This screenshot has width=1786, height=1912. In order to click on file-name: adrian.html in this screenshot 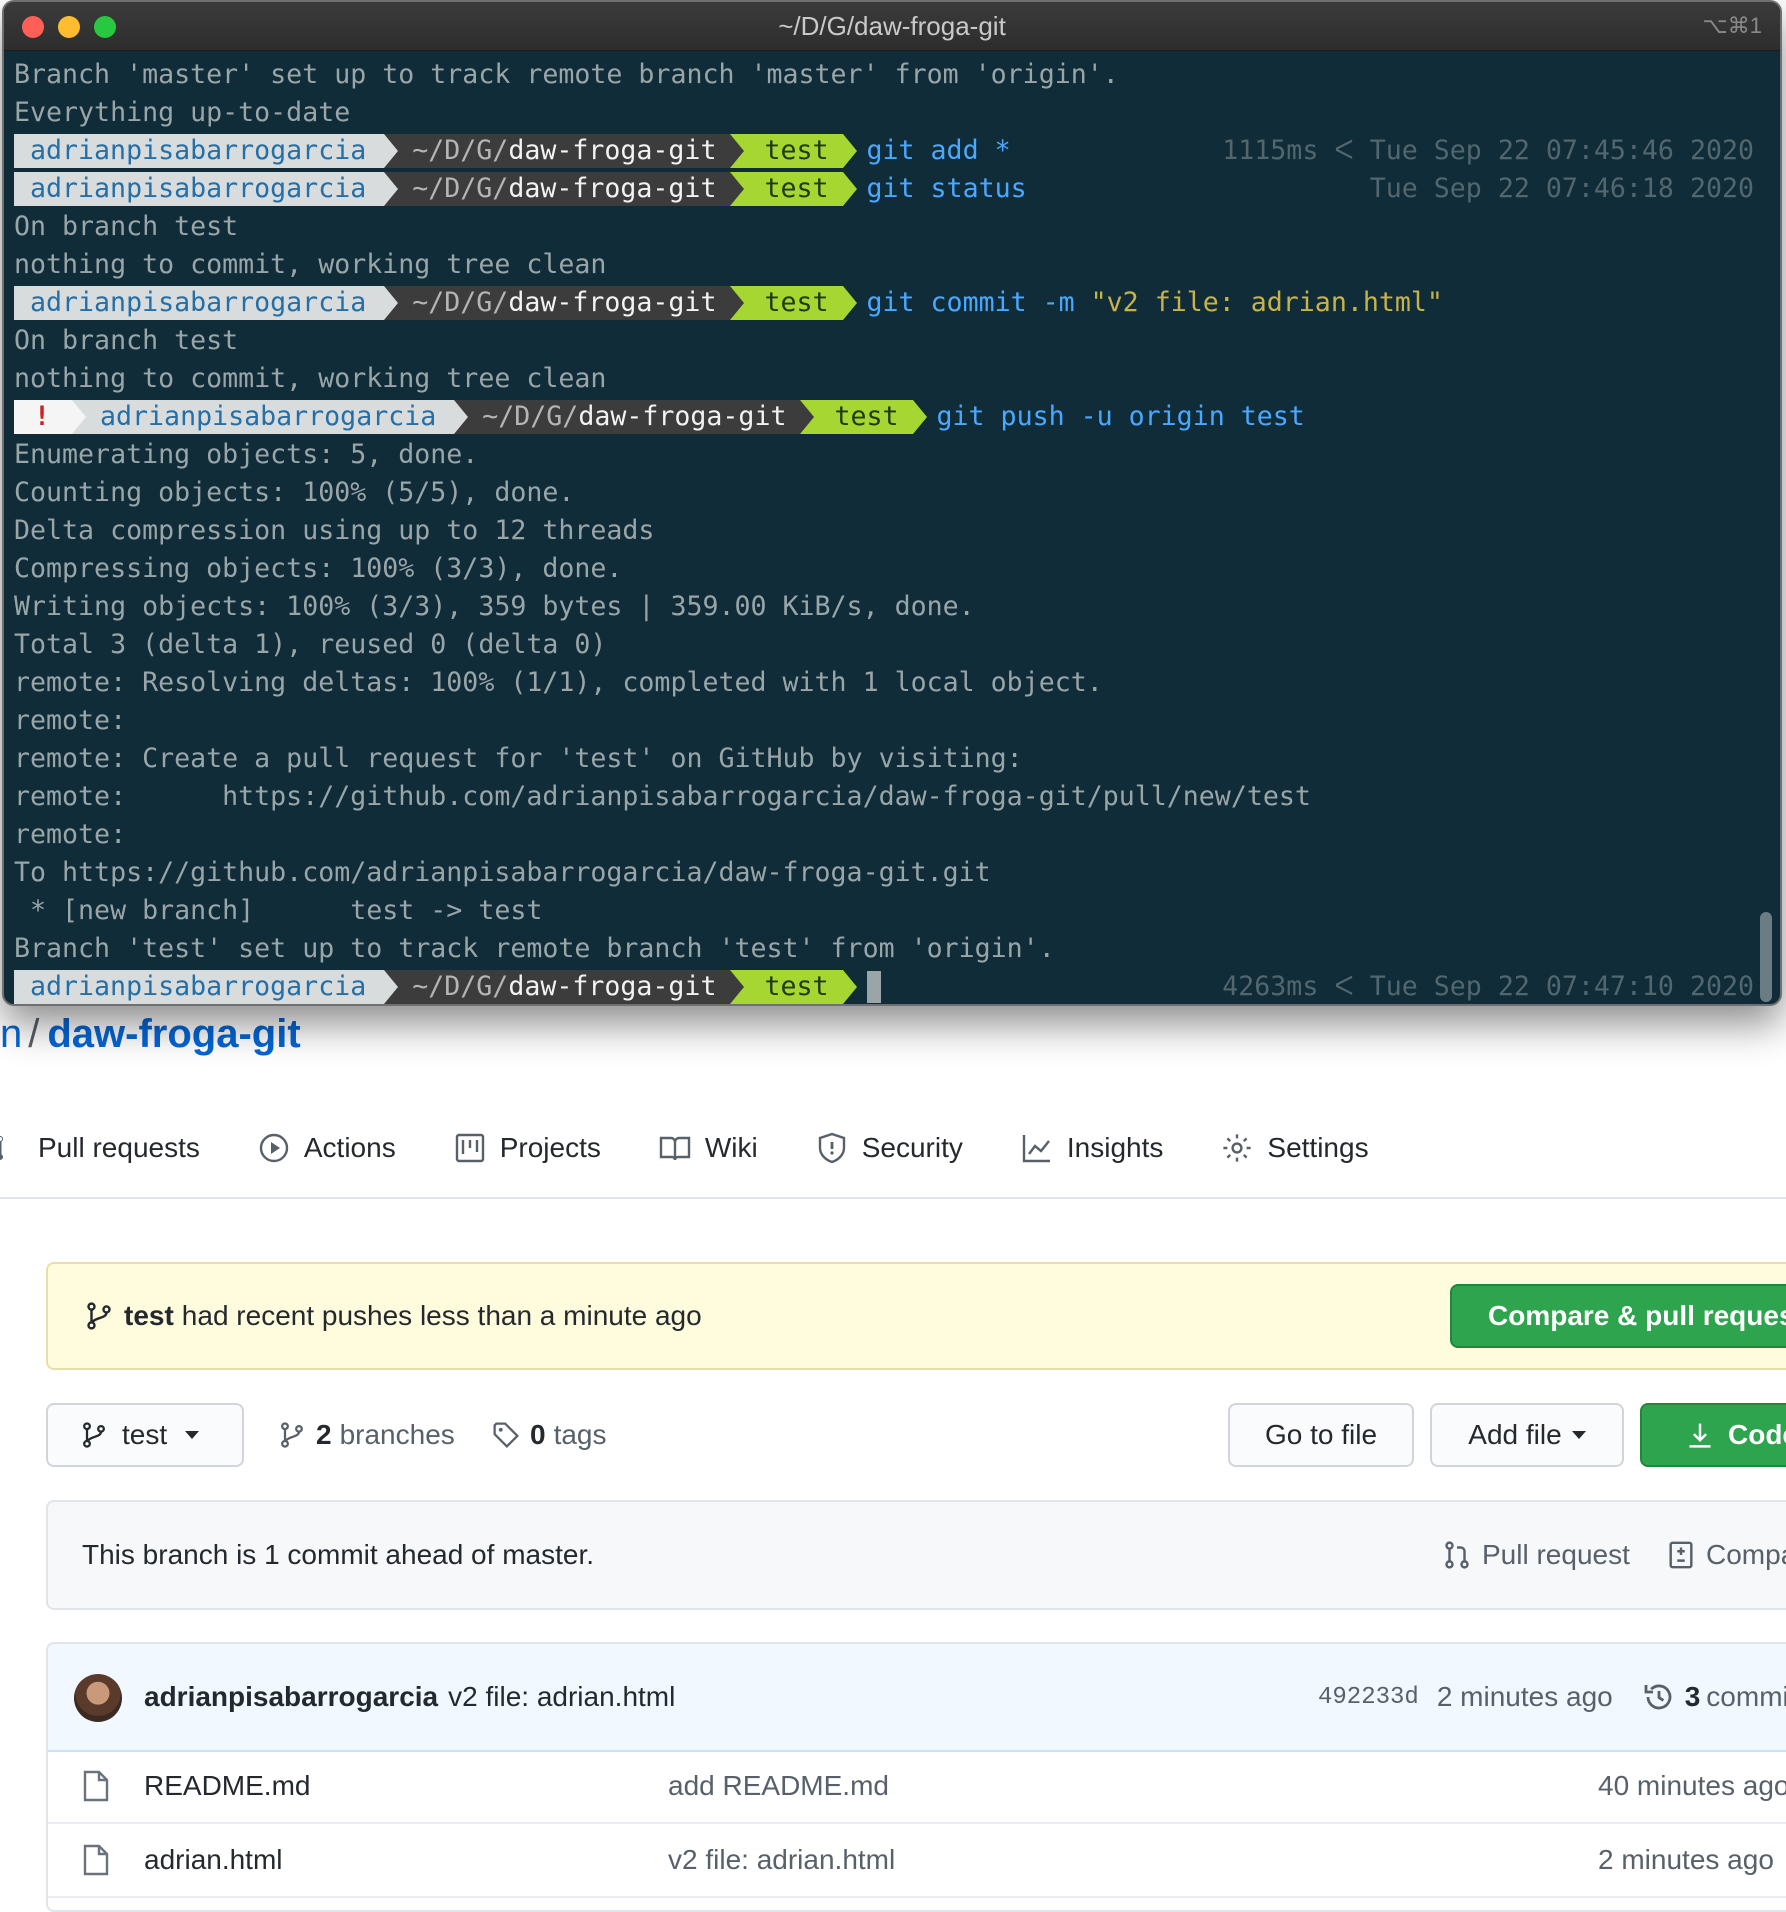, I will do `click(213, 1860)`.